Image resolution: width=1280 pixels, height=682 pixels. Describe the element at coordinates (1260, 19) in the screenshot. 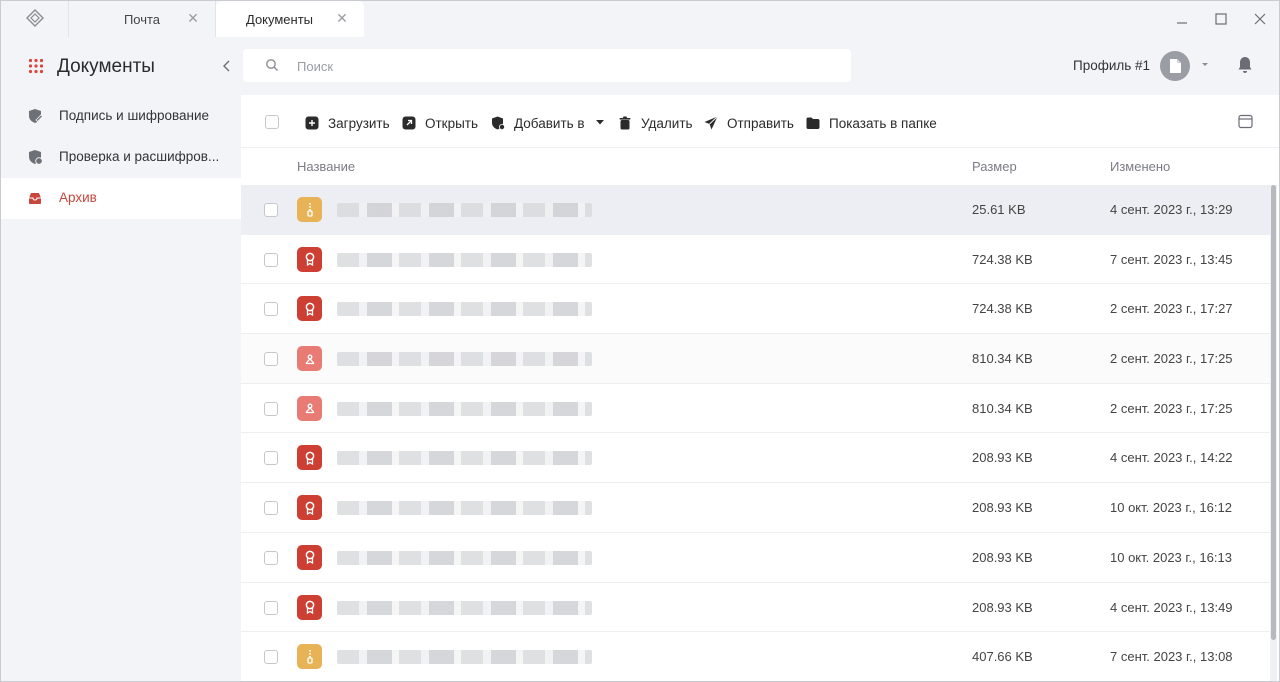

I see `close-window-icon` at that location.